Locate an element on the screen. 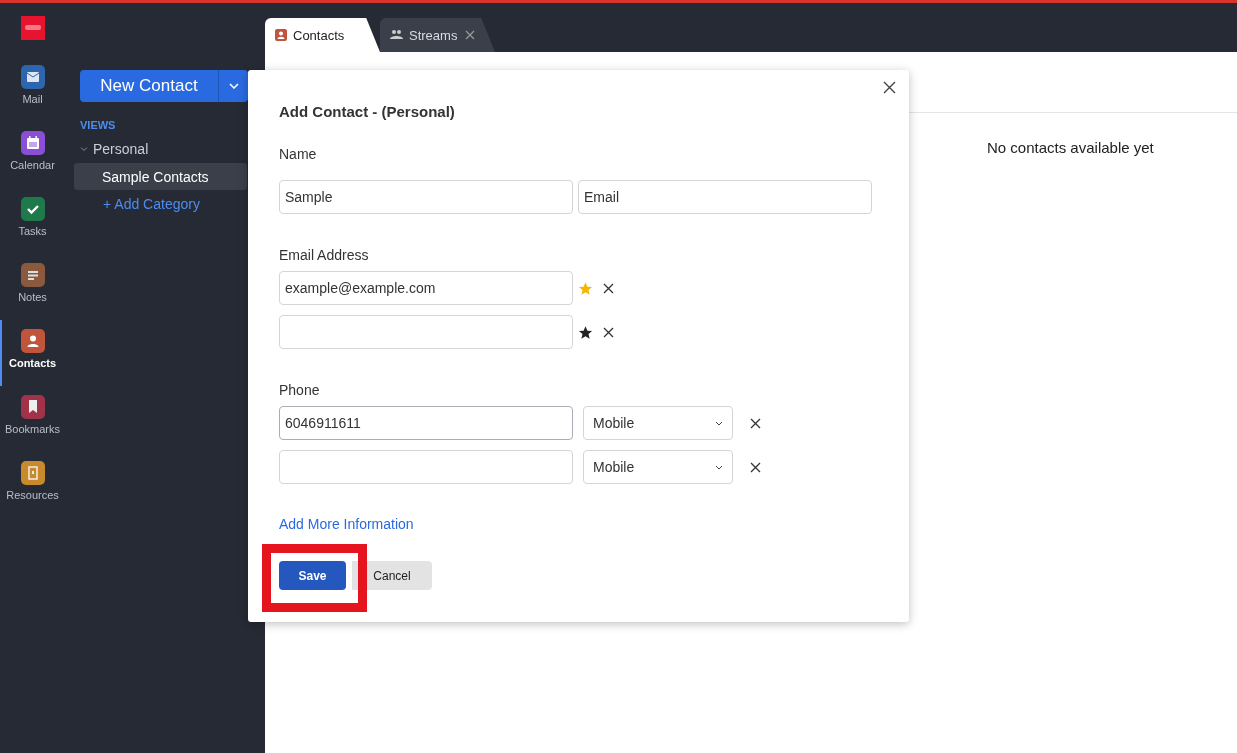 The height and width of the screenshot is (753, 1237). add-category-link: + Add Category is located at coordinates (151, 204).